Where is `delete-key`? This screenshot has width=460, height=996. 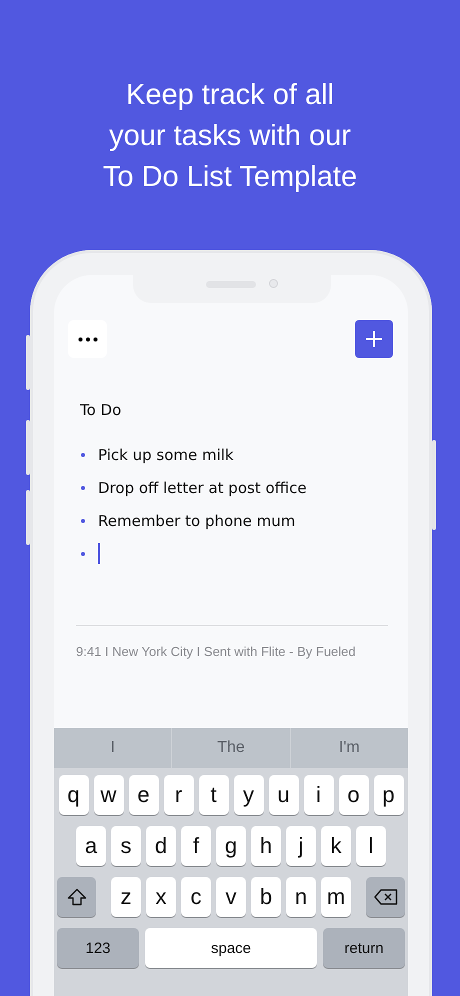
delete-key is located at coordinates (385, 897).